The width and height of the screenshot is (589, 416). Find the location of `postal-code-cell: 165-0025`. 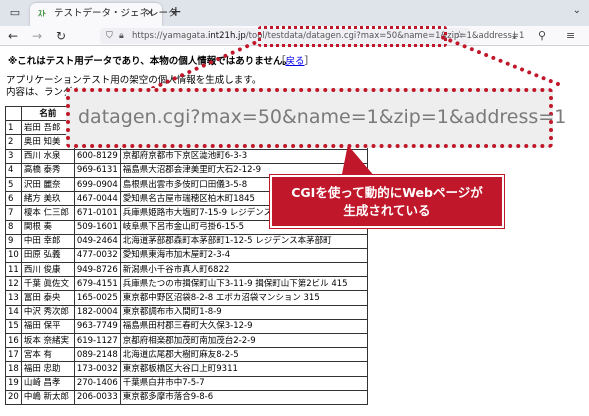

postal-code-cell: 165-0025 is located at coordinates (97, 298).